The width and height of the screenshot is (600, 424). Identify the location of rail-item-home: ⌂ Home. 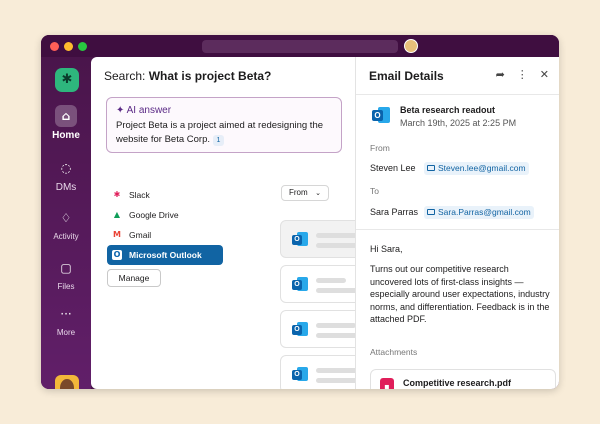
(66, 123).